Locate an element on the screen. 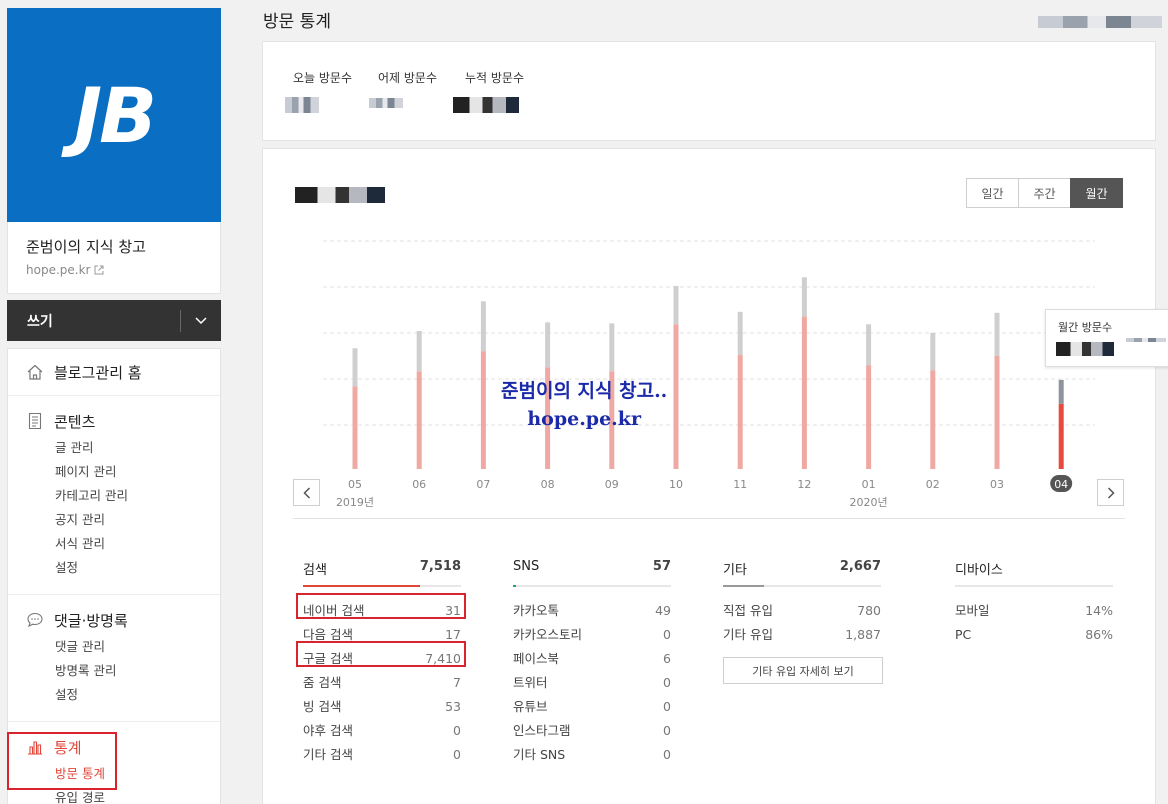 Image resolution: width=1168 pixels, height=804 pixels. summary-total: 누적 방문수 is located at coordinates (494, 77).